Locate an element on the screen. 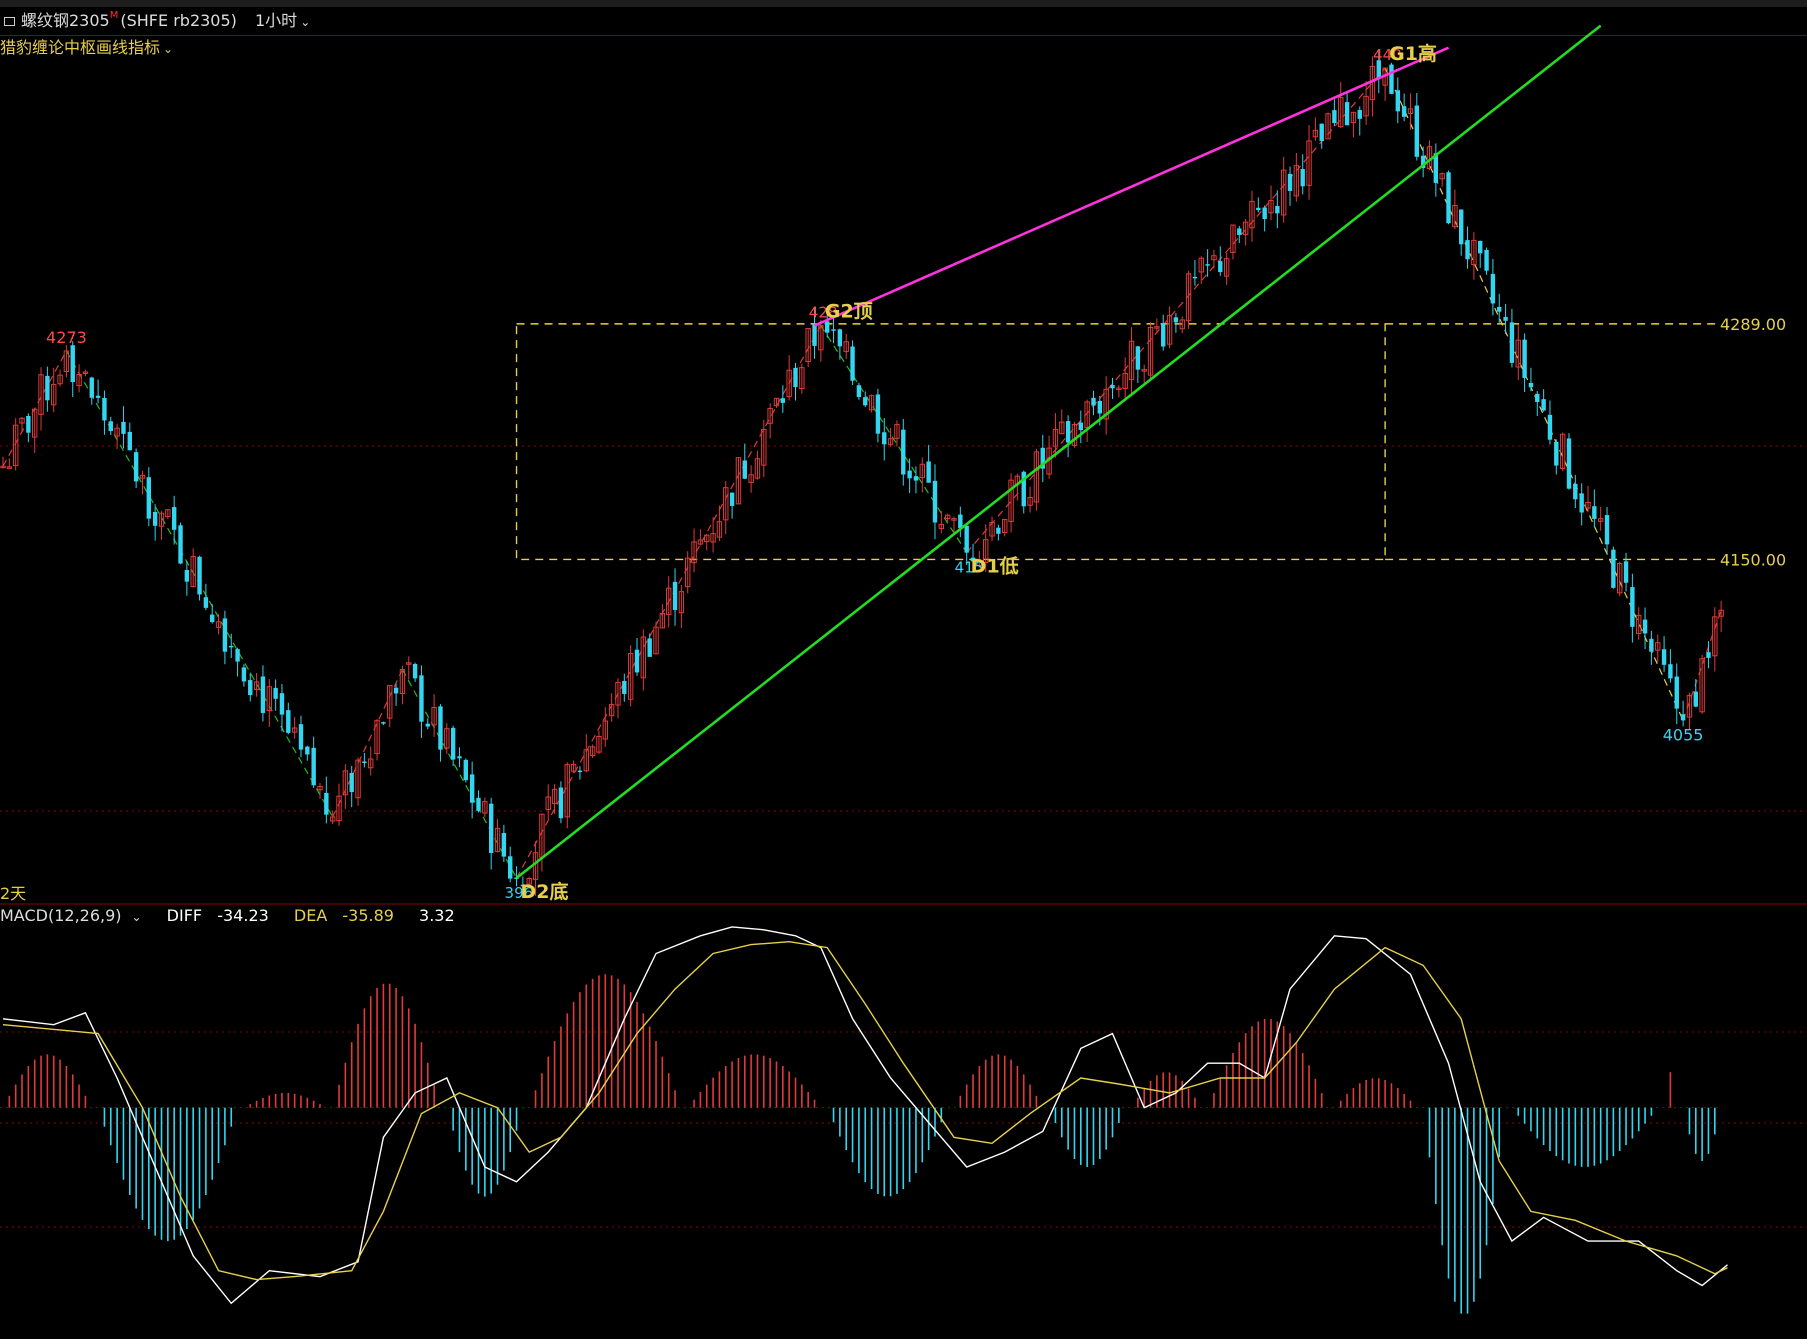 The height and width of the screenshot is (1339, 1807). macd-indicator-selector: MACD(12,26,9) ⌄ is located at coordinates (76, 915).